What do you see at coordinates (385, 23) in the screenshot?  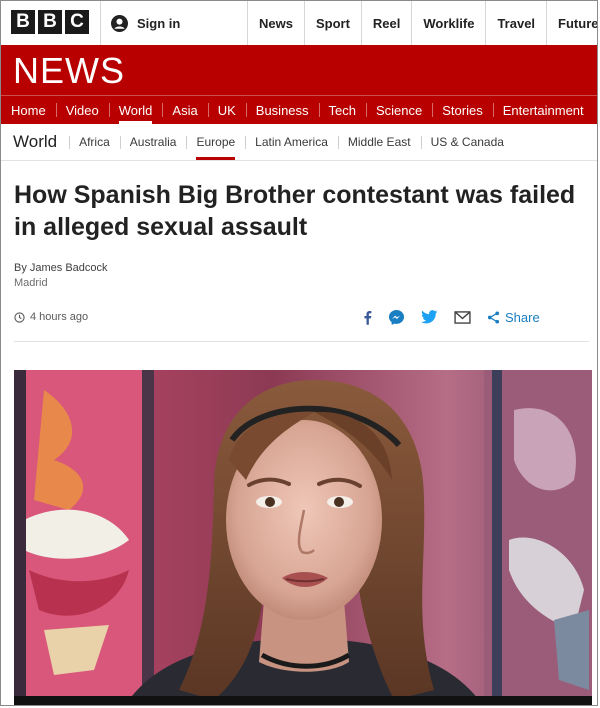 I see `global-nav-reel: Reel` at bounding box center [385, 23].